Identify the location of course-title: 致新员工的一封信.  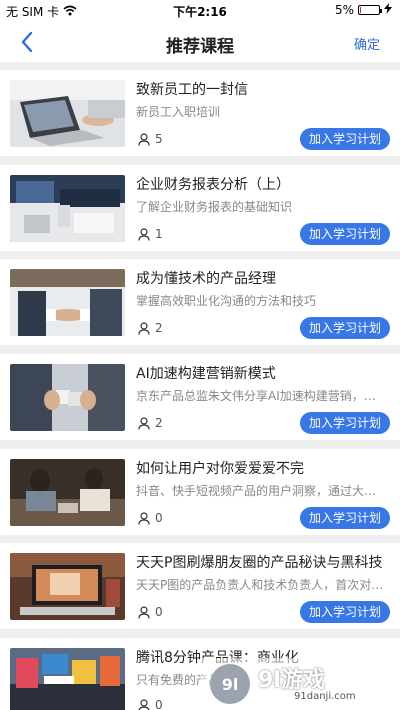
(192, 90).